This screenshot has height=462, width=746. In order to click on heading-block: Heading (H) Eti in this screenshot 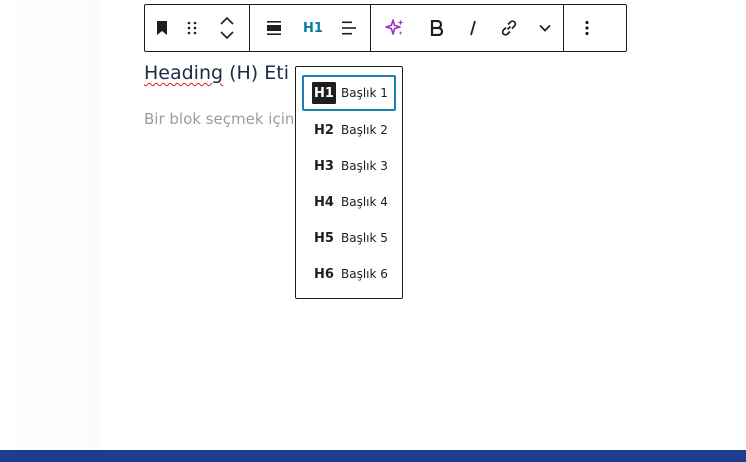, I will do `click(216, 73)`.